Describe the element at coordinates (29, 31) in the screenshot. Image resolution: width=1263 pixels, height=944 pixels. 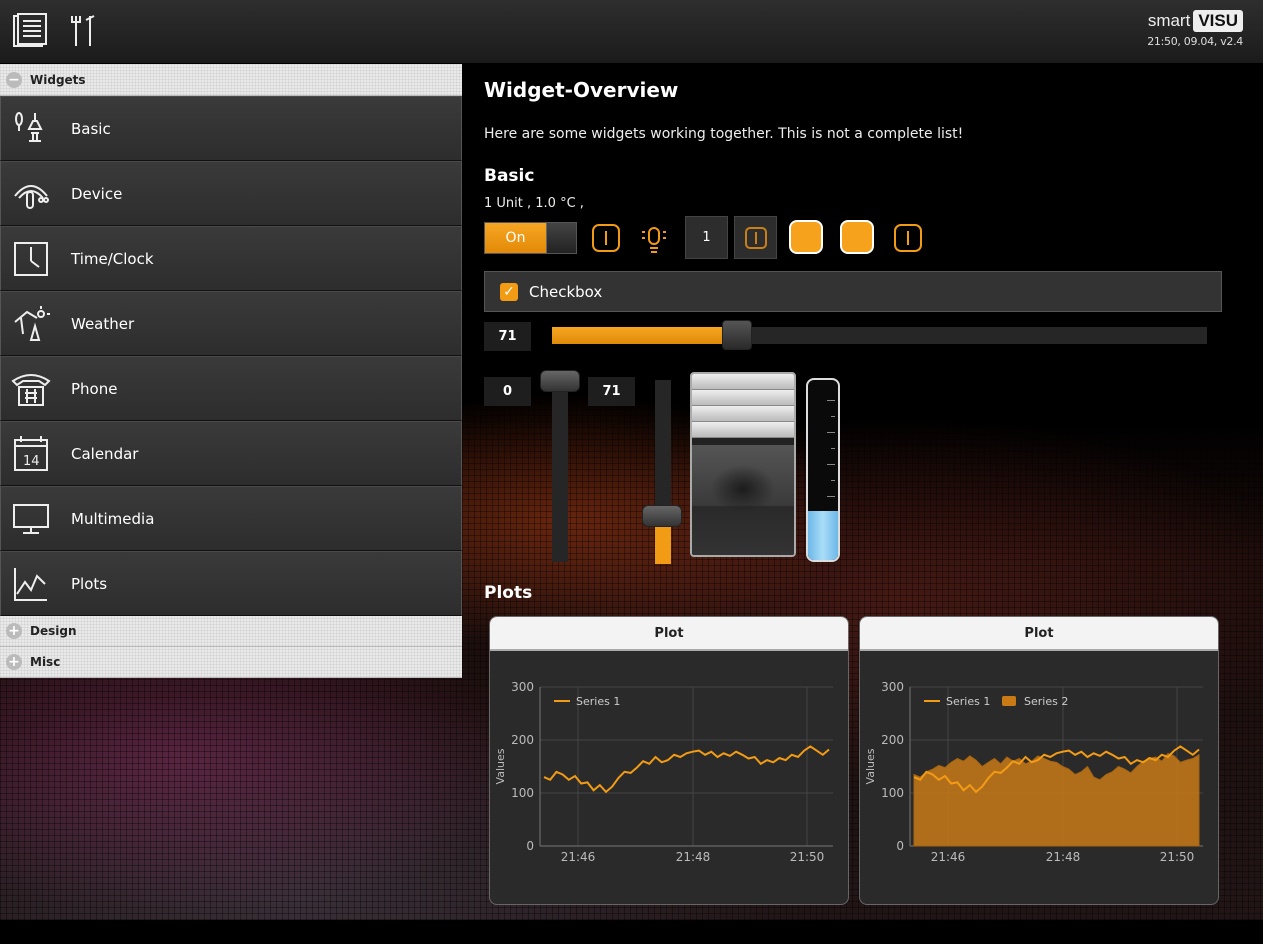
I see `document-icon` at that location.